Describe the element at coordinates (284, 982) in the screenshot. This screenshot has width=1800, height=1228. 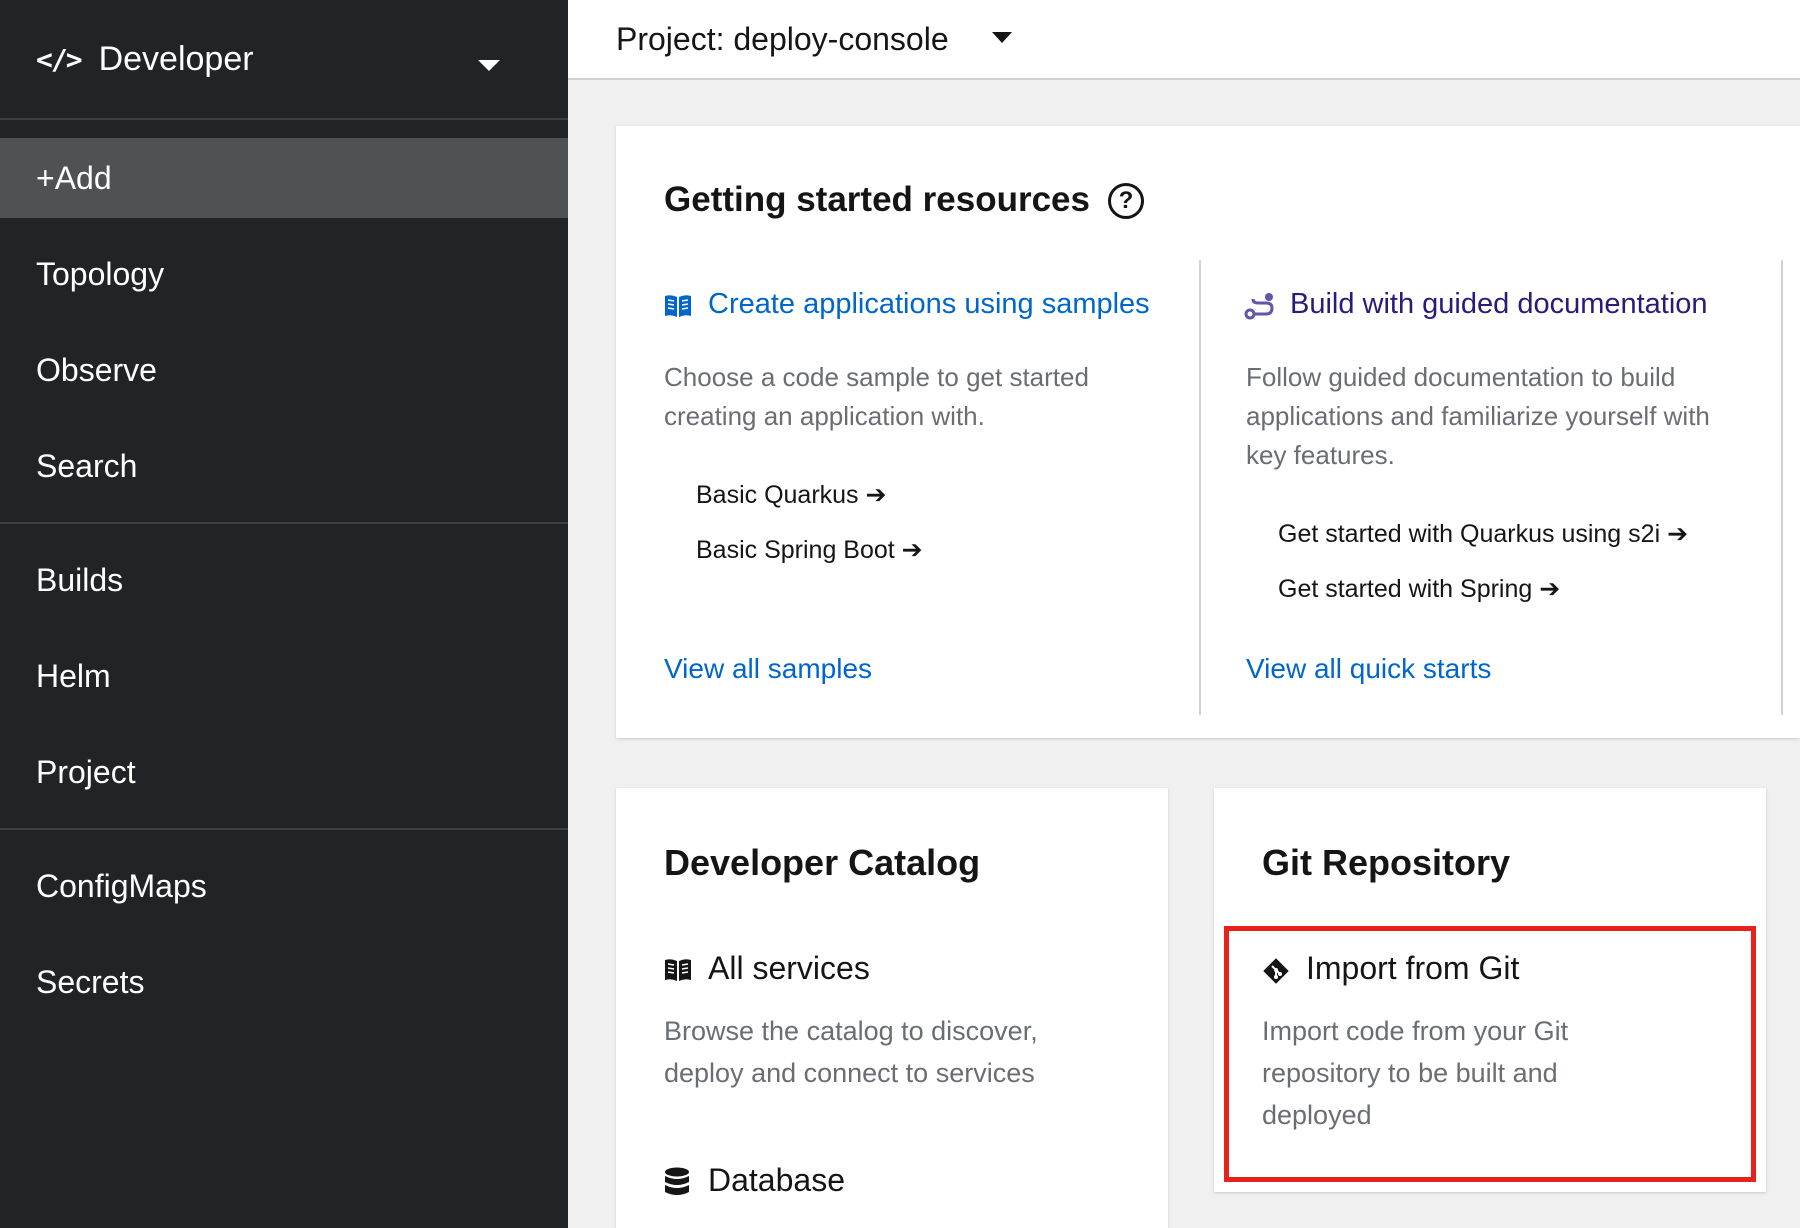
I see `sidebar-item-secrets: Secrets` at that location.